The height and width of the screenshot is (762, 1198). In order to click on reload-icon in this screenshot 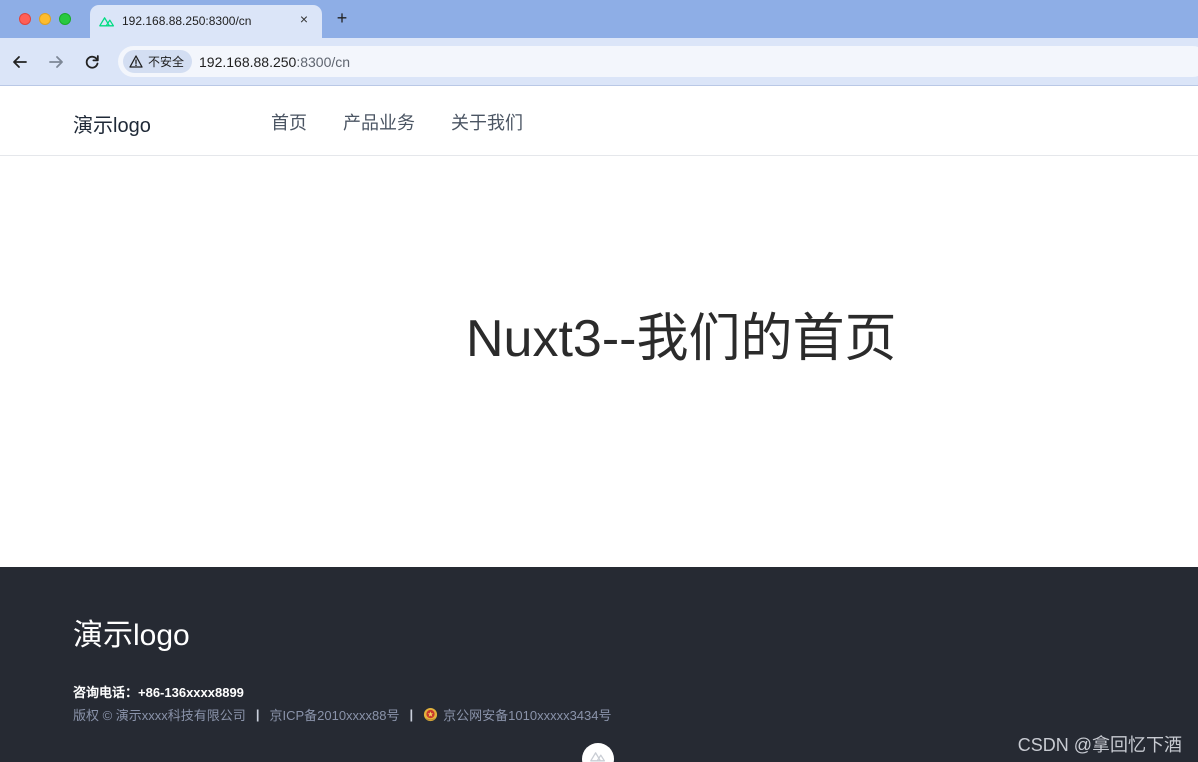, I will do `click(92, 62)`.